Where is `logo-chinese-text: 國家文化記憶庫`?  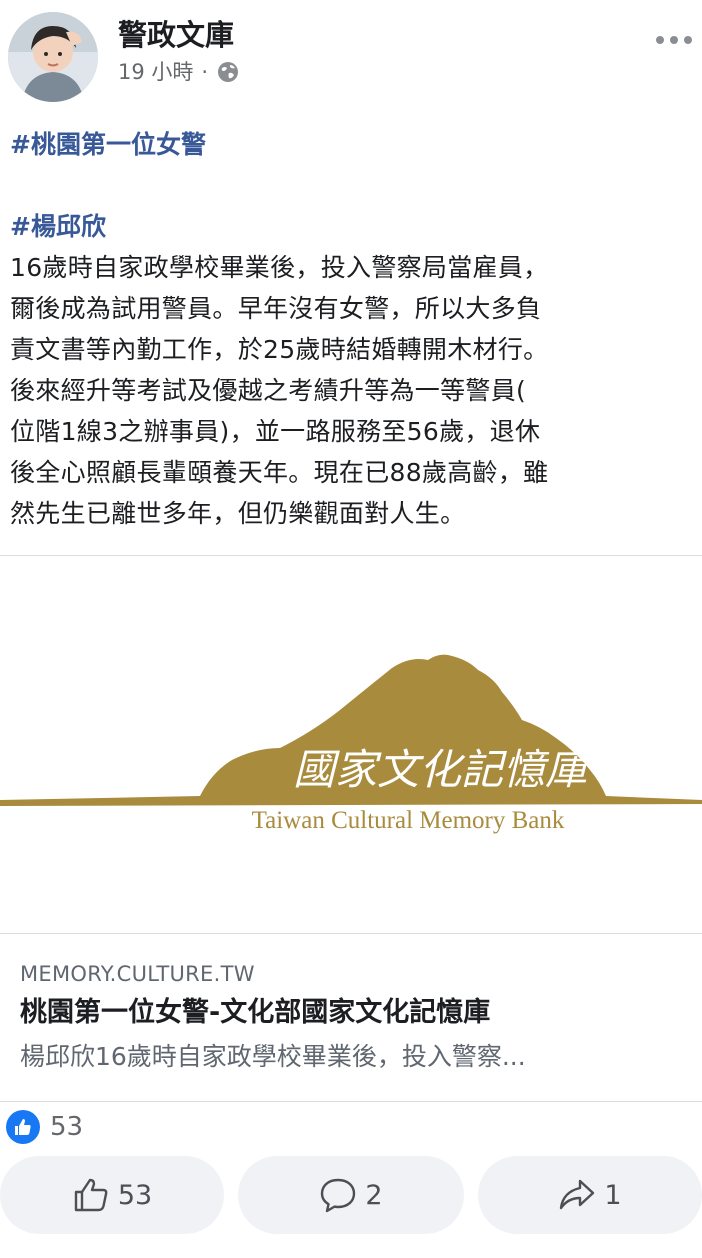 logo-chinese-text: 國家文化記憶庫 is located at coordinates (443, 769).